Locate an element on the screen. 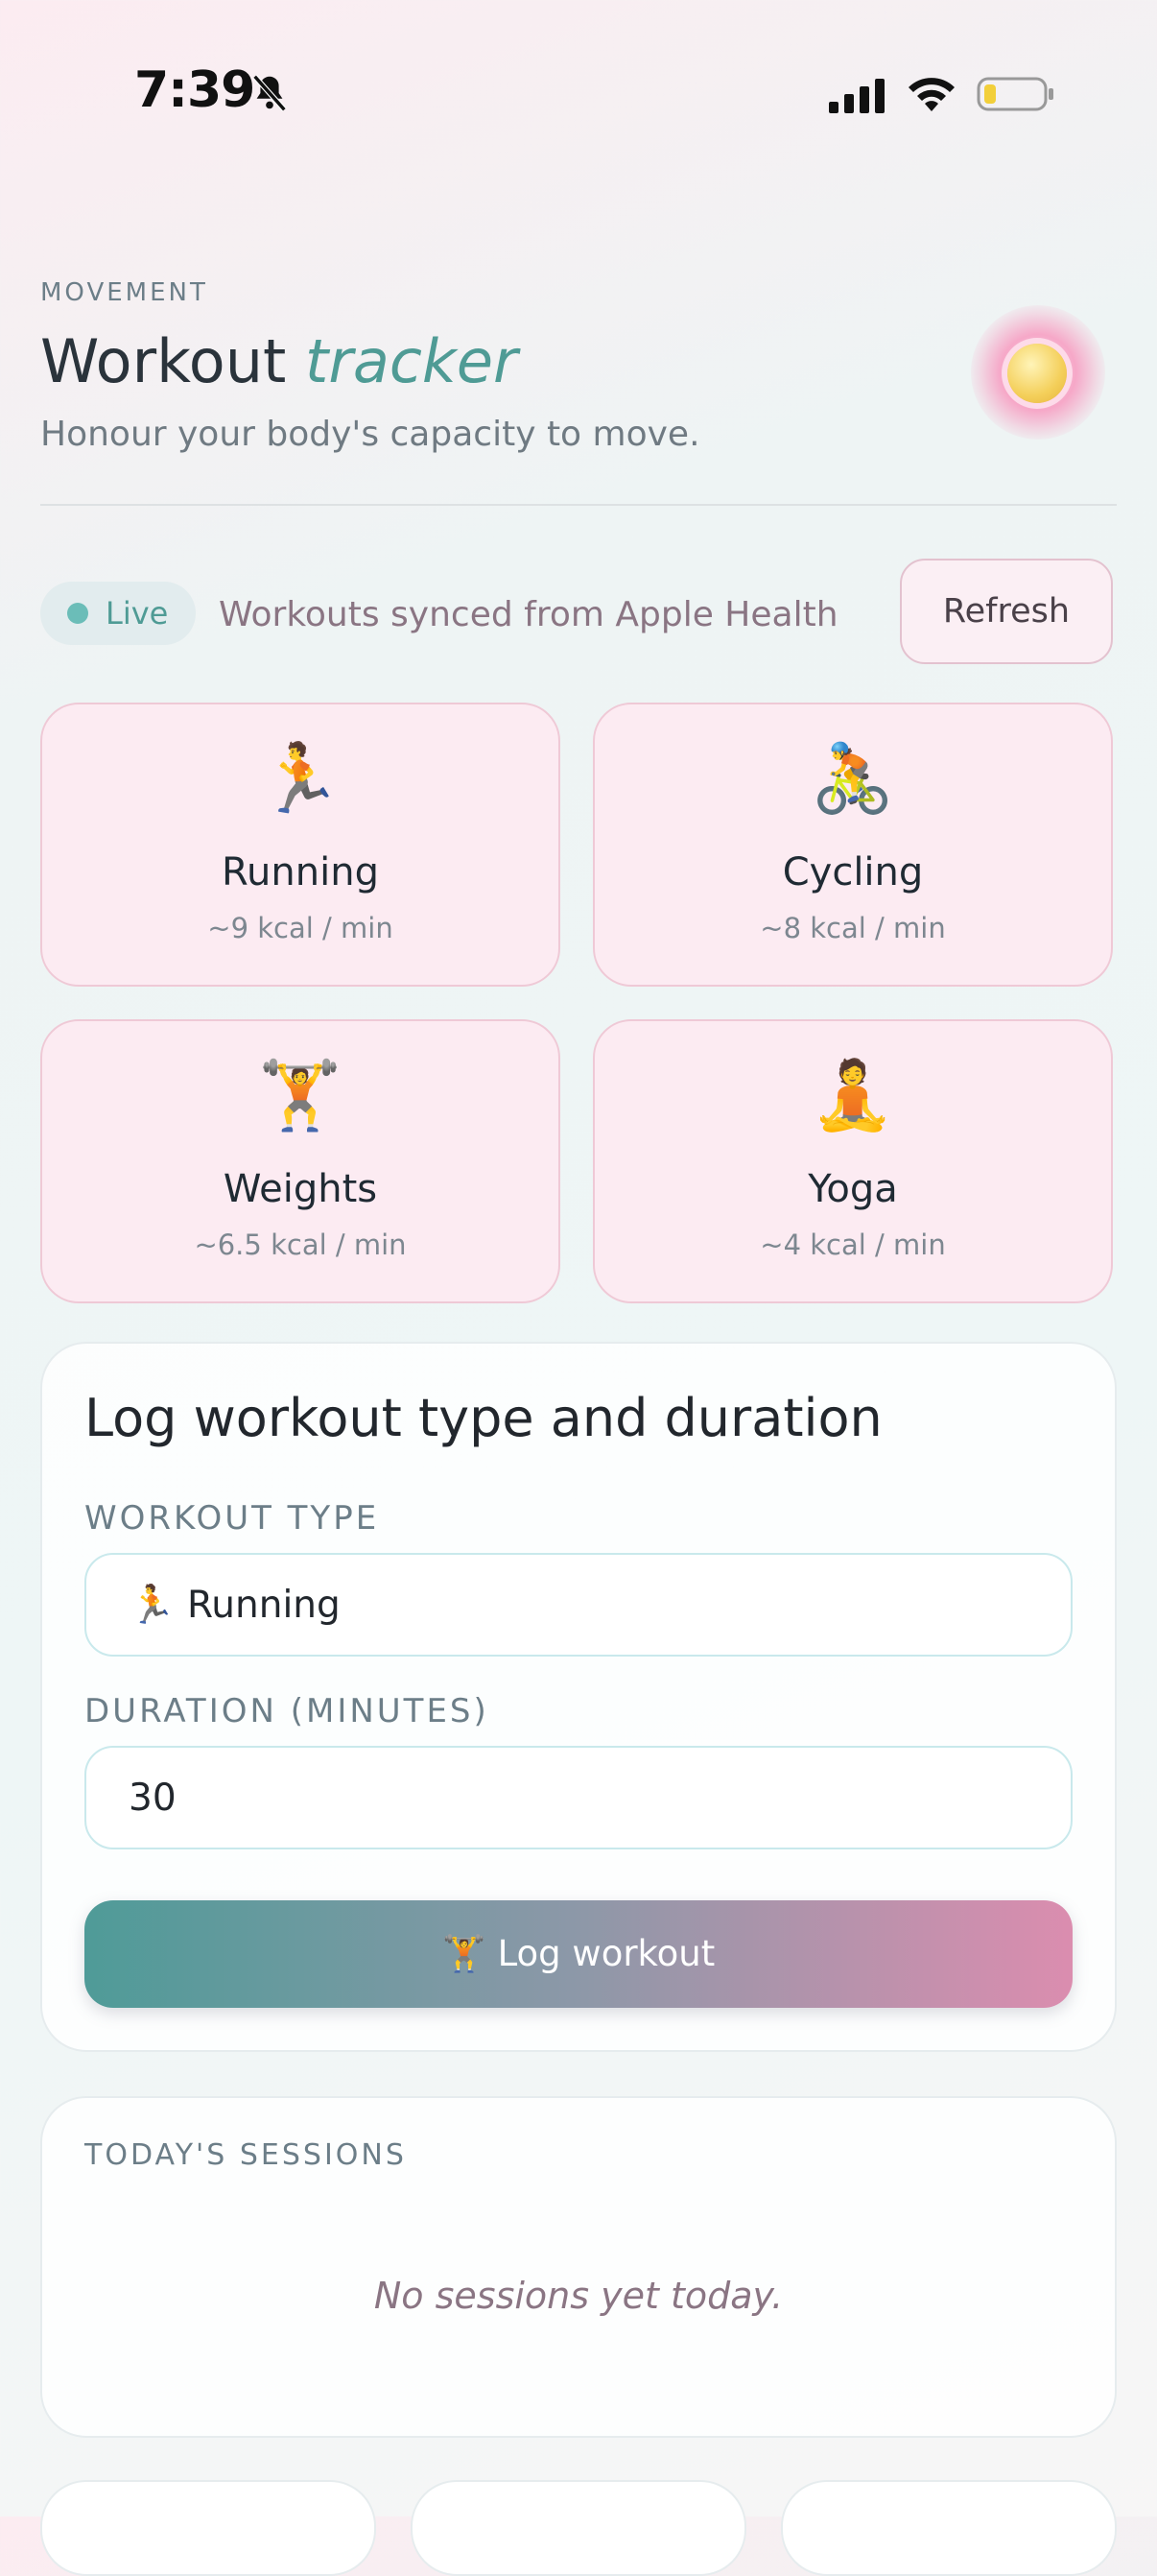 The width and height of the screenshot is (1157, 2576). weightlifting-icon: 🏋️ is located at coordinates (300, 1095).